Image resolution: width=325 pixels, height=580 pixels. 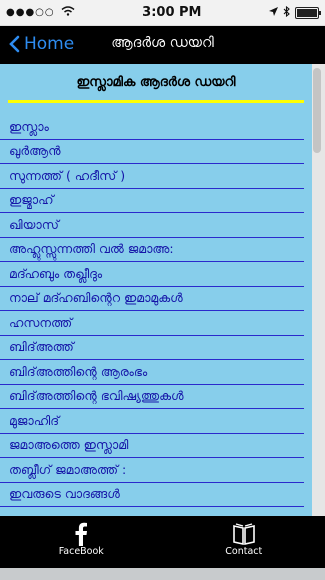 I want to click on header-divider, so click(x=156, y=101).